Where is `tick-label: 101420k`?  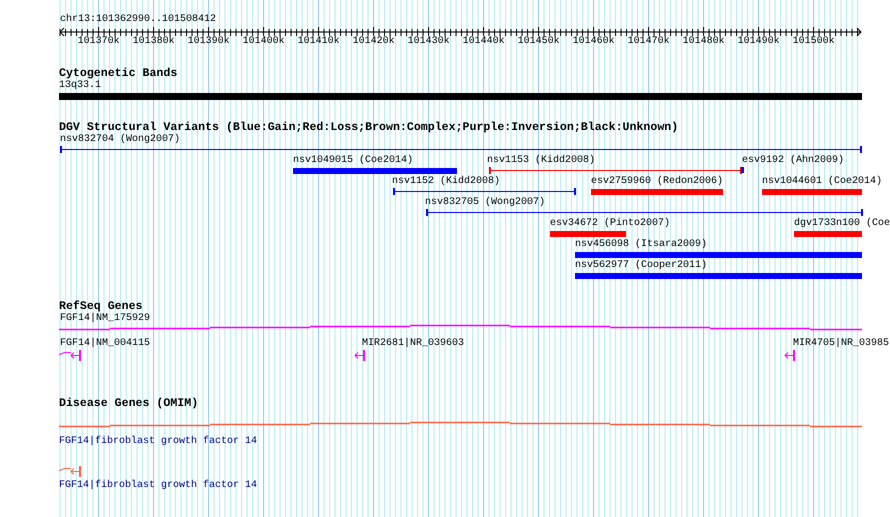
tick-label: 101420k is located at coordinates (373, 42).